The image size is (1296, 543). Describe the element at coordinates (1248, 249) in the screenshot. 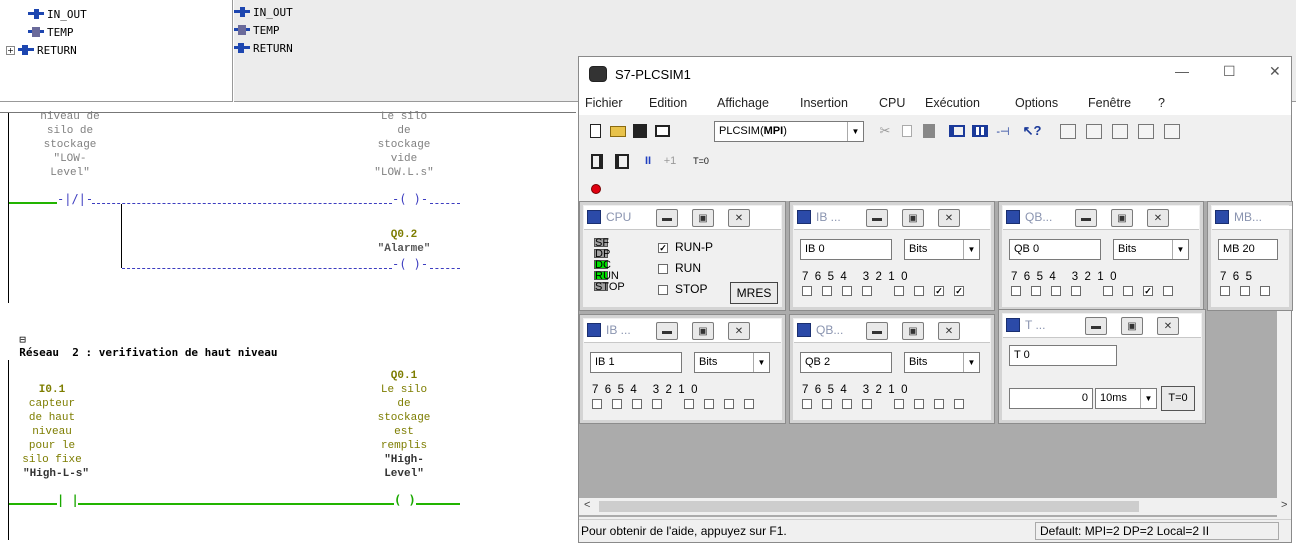

I see `address-field: MB 20` at that location.